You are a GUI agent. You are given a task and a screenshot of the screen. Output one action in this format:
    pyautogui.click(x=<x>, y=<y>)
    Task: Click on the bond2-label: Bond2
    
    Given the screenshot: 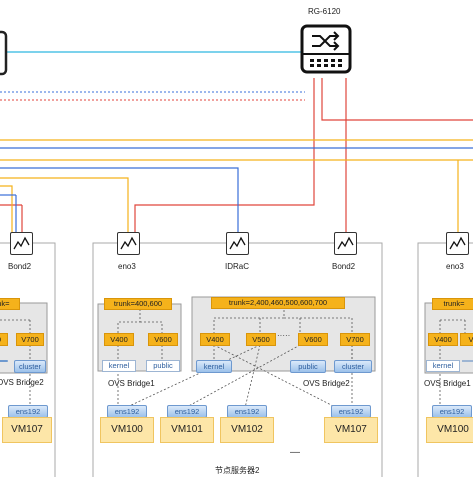 What is the action you would take?
    pyautogui.click(x=344, y=266)
    